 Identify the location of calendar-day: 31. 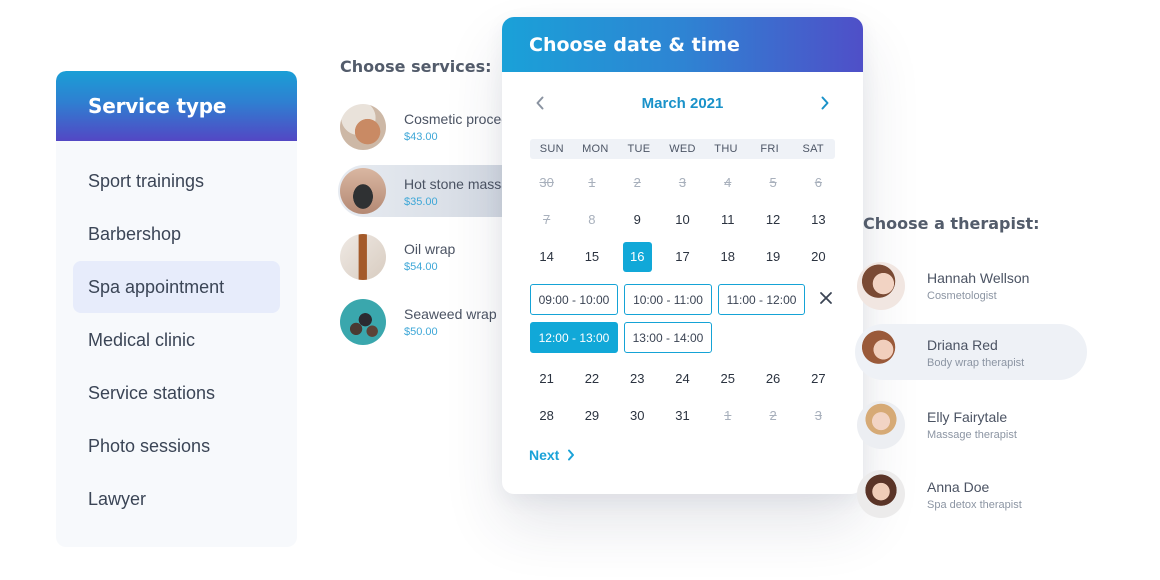
(682, 416).